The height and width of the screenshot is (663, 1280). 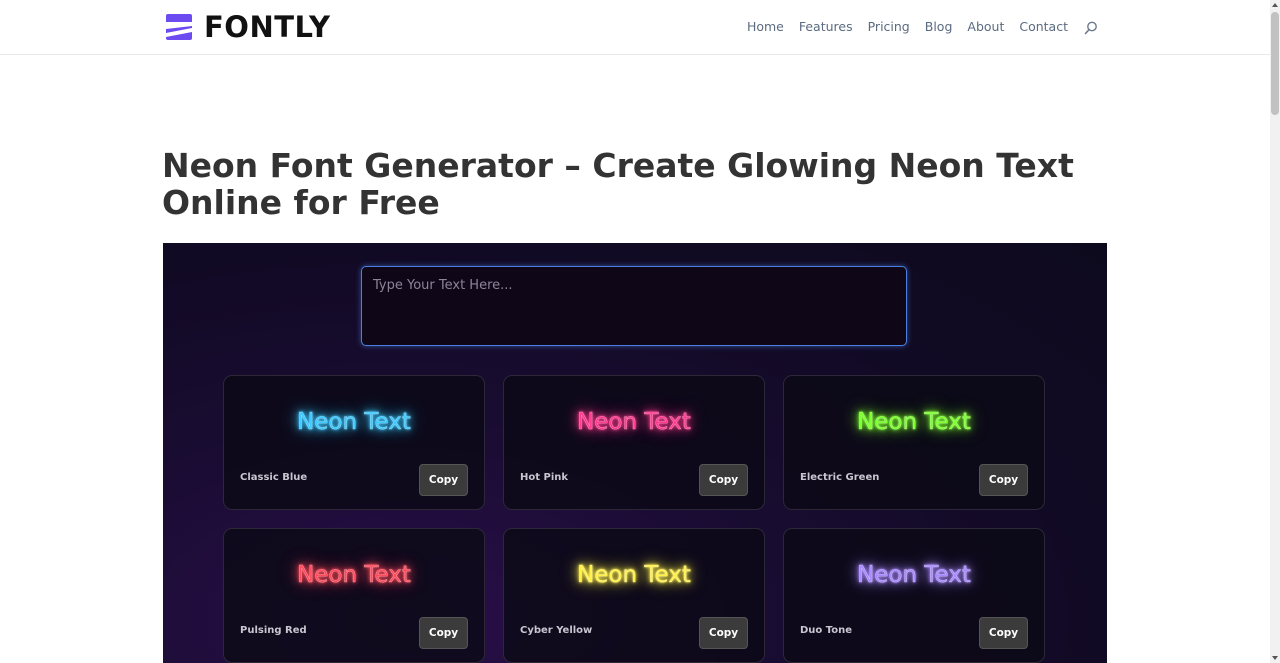 I want to click on logo: FONTLY, so click(x=248, y=27).